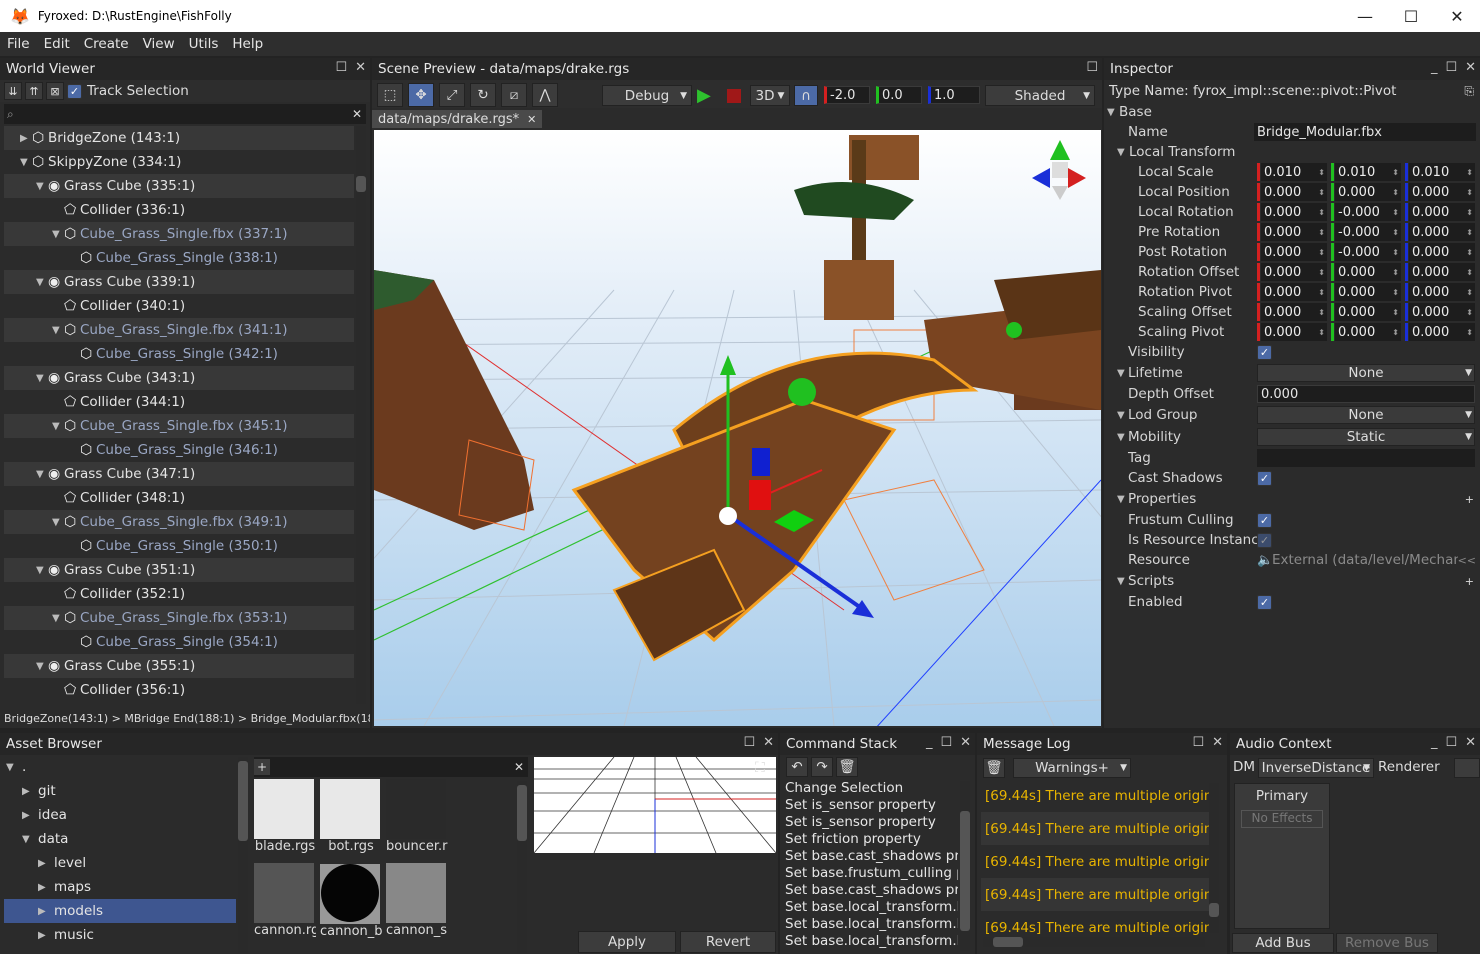 The height and width of the screenshot is (954, 1480). What do you see at coordinates (179, 450) in the screenshot?
I see `tree-node: ⬡ Cube_Grass_Single (346:1)` at bounding box center [179, 450].